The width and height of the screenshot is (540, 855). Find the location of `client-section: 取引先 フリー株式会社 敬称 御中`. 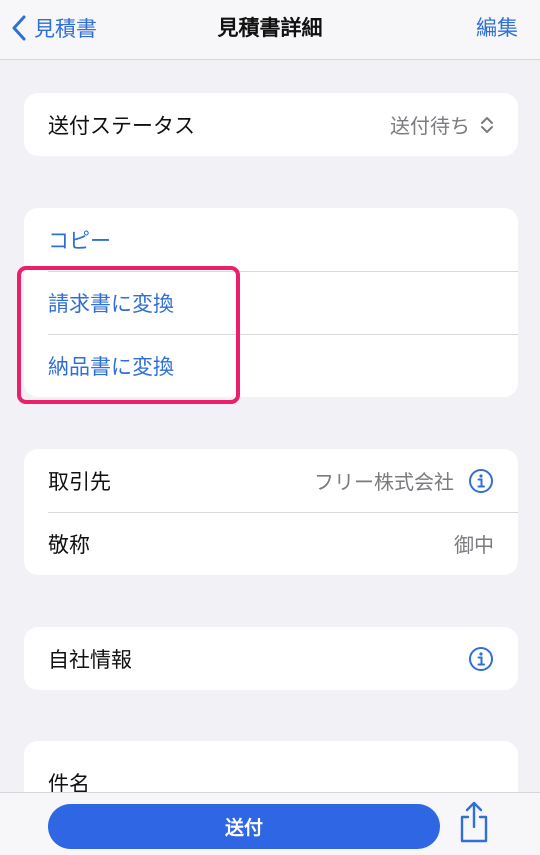

client-section: 取引先 フリー株式会社 敬称 御中 is located at coordinates (271, 512).